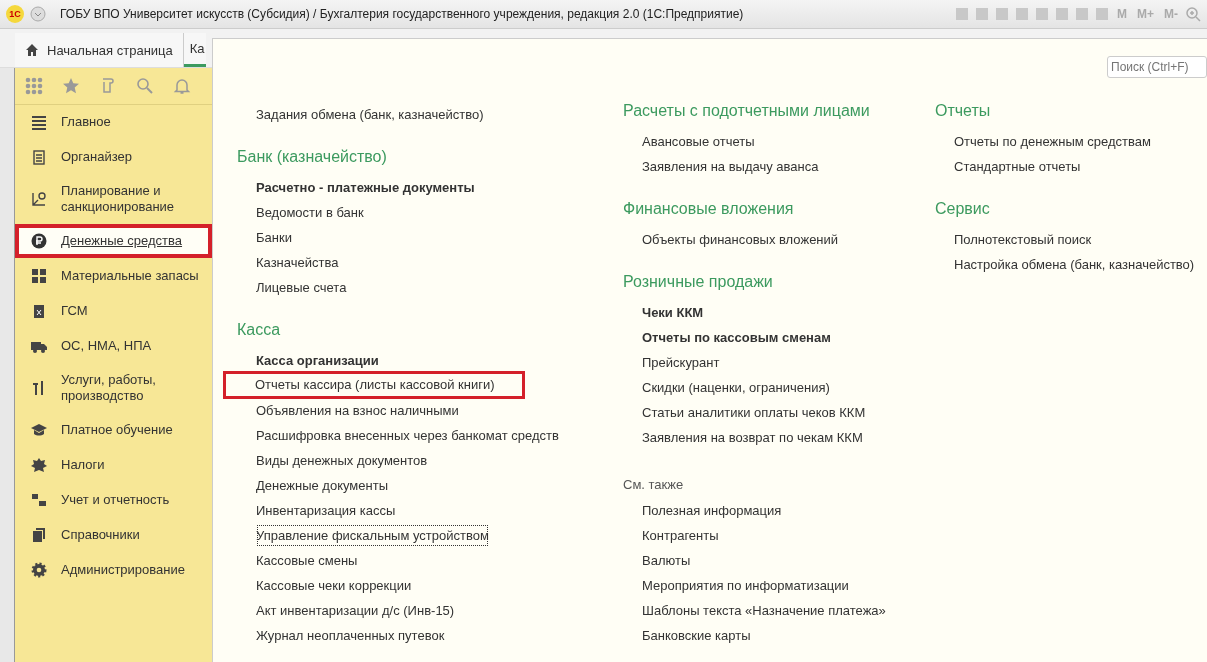 The height and width of the screenshot is (662, 1207). I want to click on sidebar-item: ГСМ, so click(113, 311).